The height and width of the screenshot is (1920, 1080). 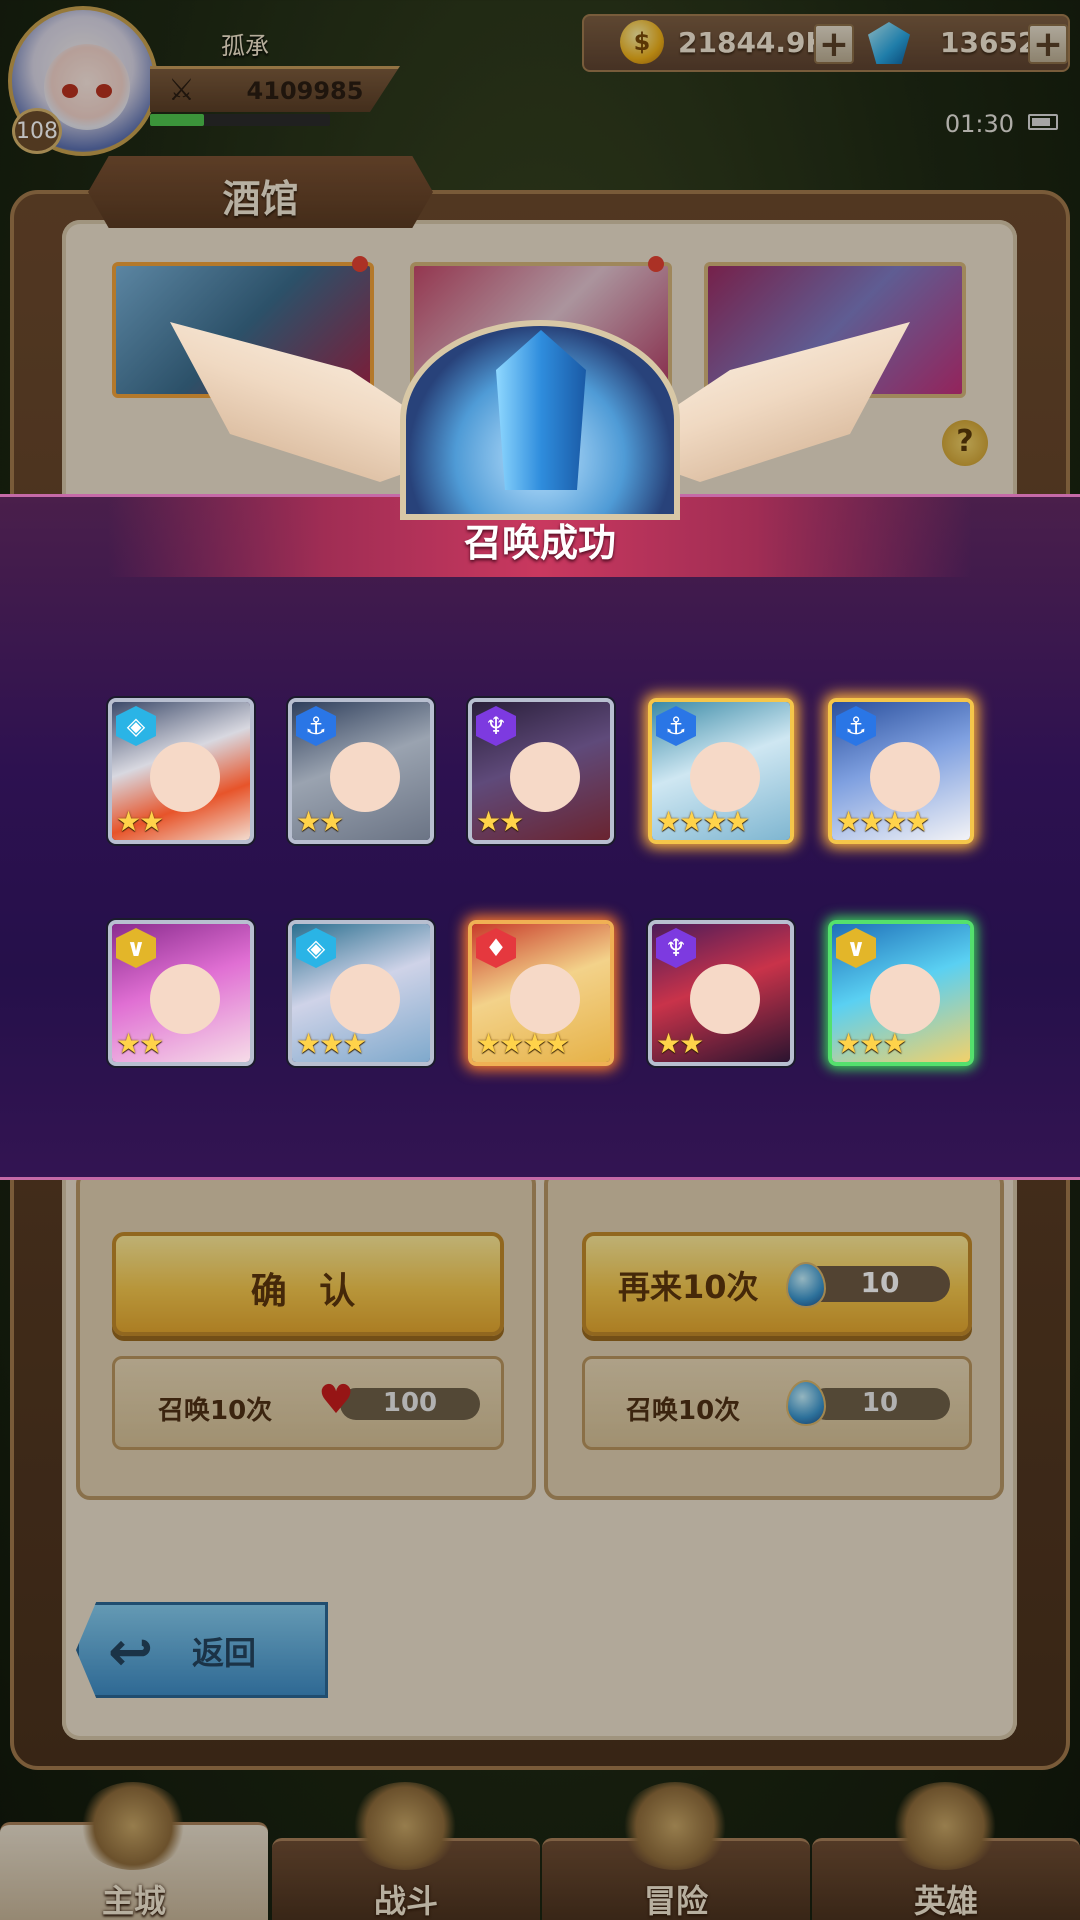 I want to click on hero-result-card: ◈ ★★, so click(x=181, y=771).